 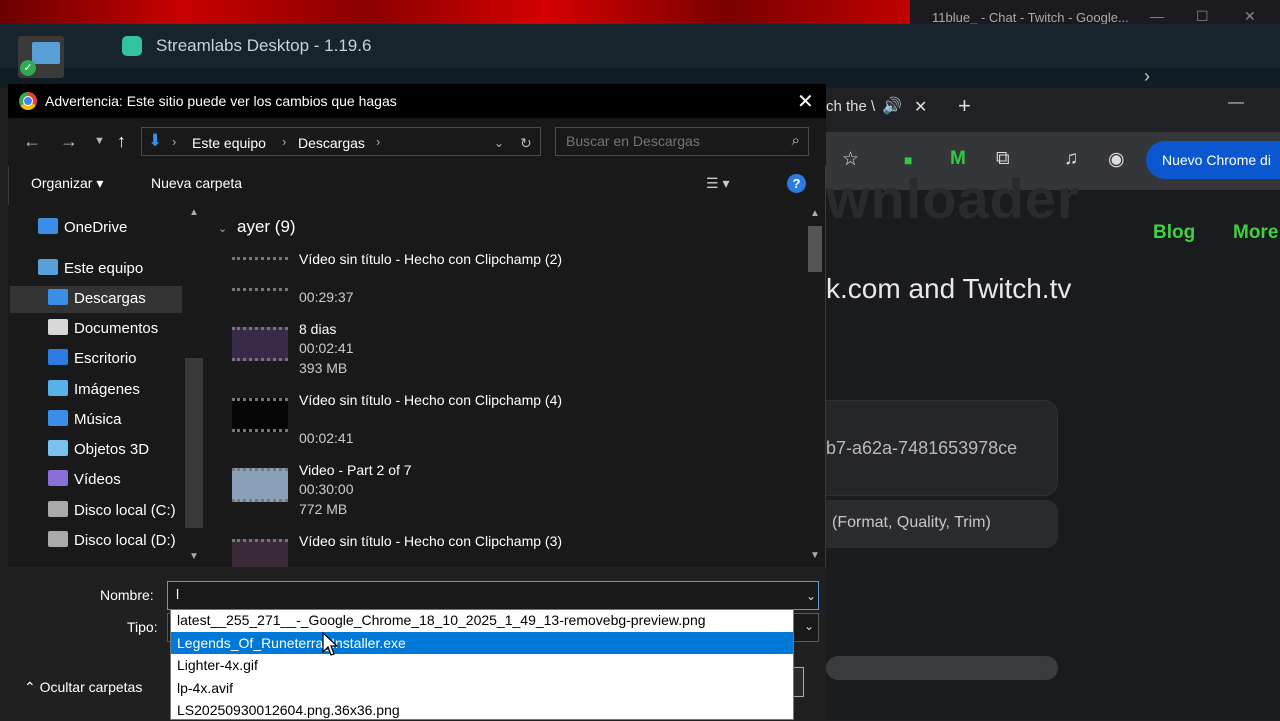 I want to click on sidebar-item: Escritorio, so click(x=92, y=362).